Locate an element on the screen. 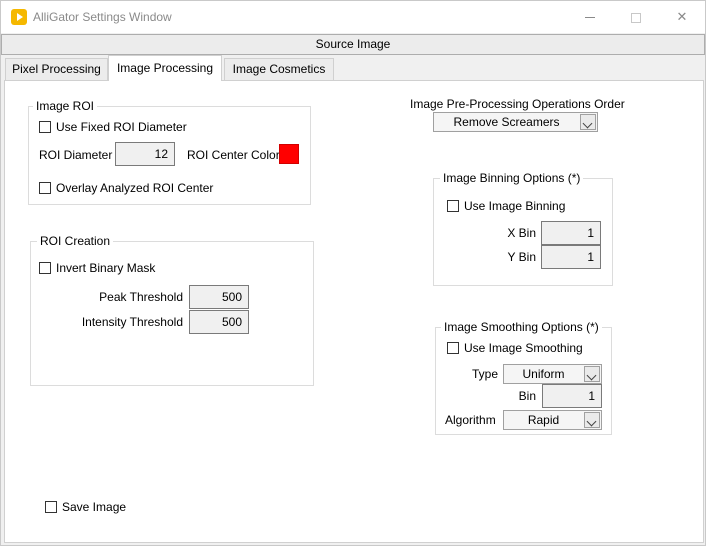  roi-center-color-label: ROI Center Color is located at coordinates (233, 155).